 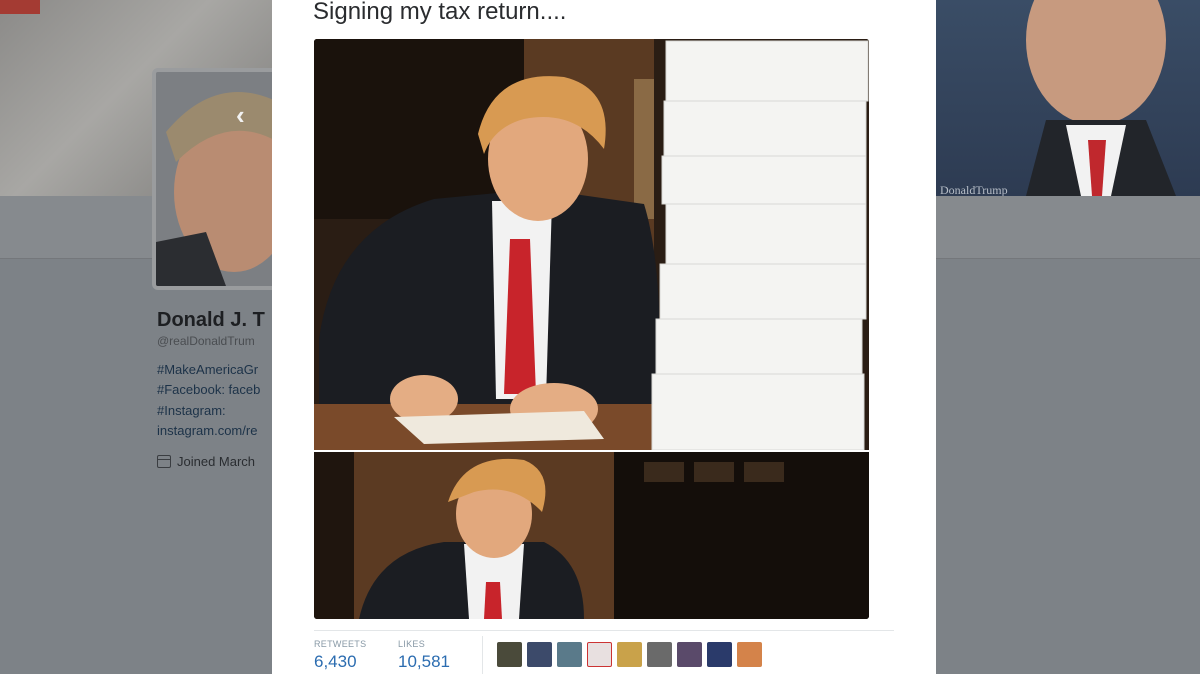 I want to click on joined-date: Joined March, so click(x=206, y=461).